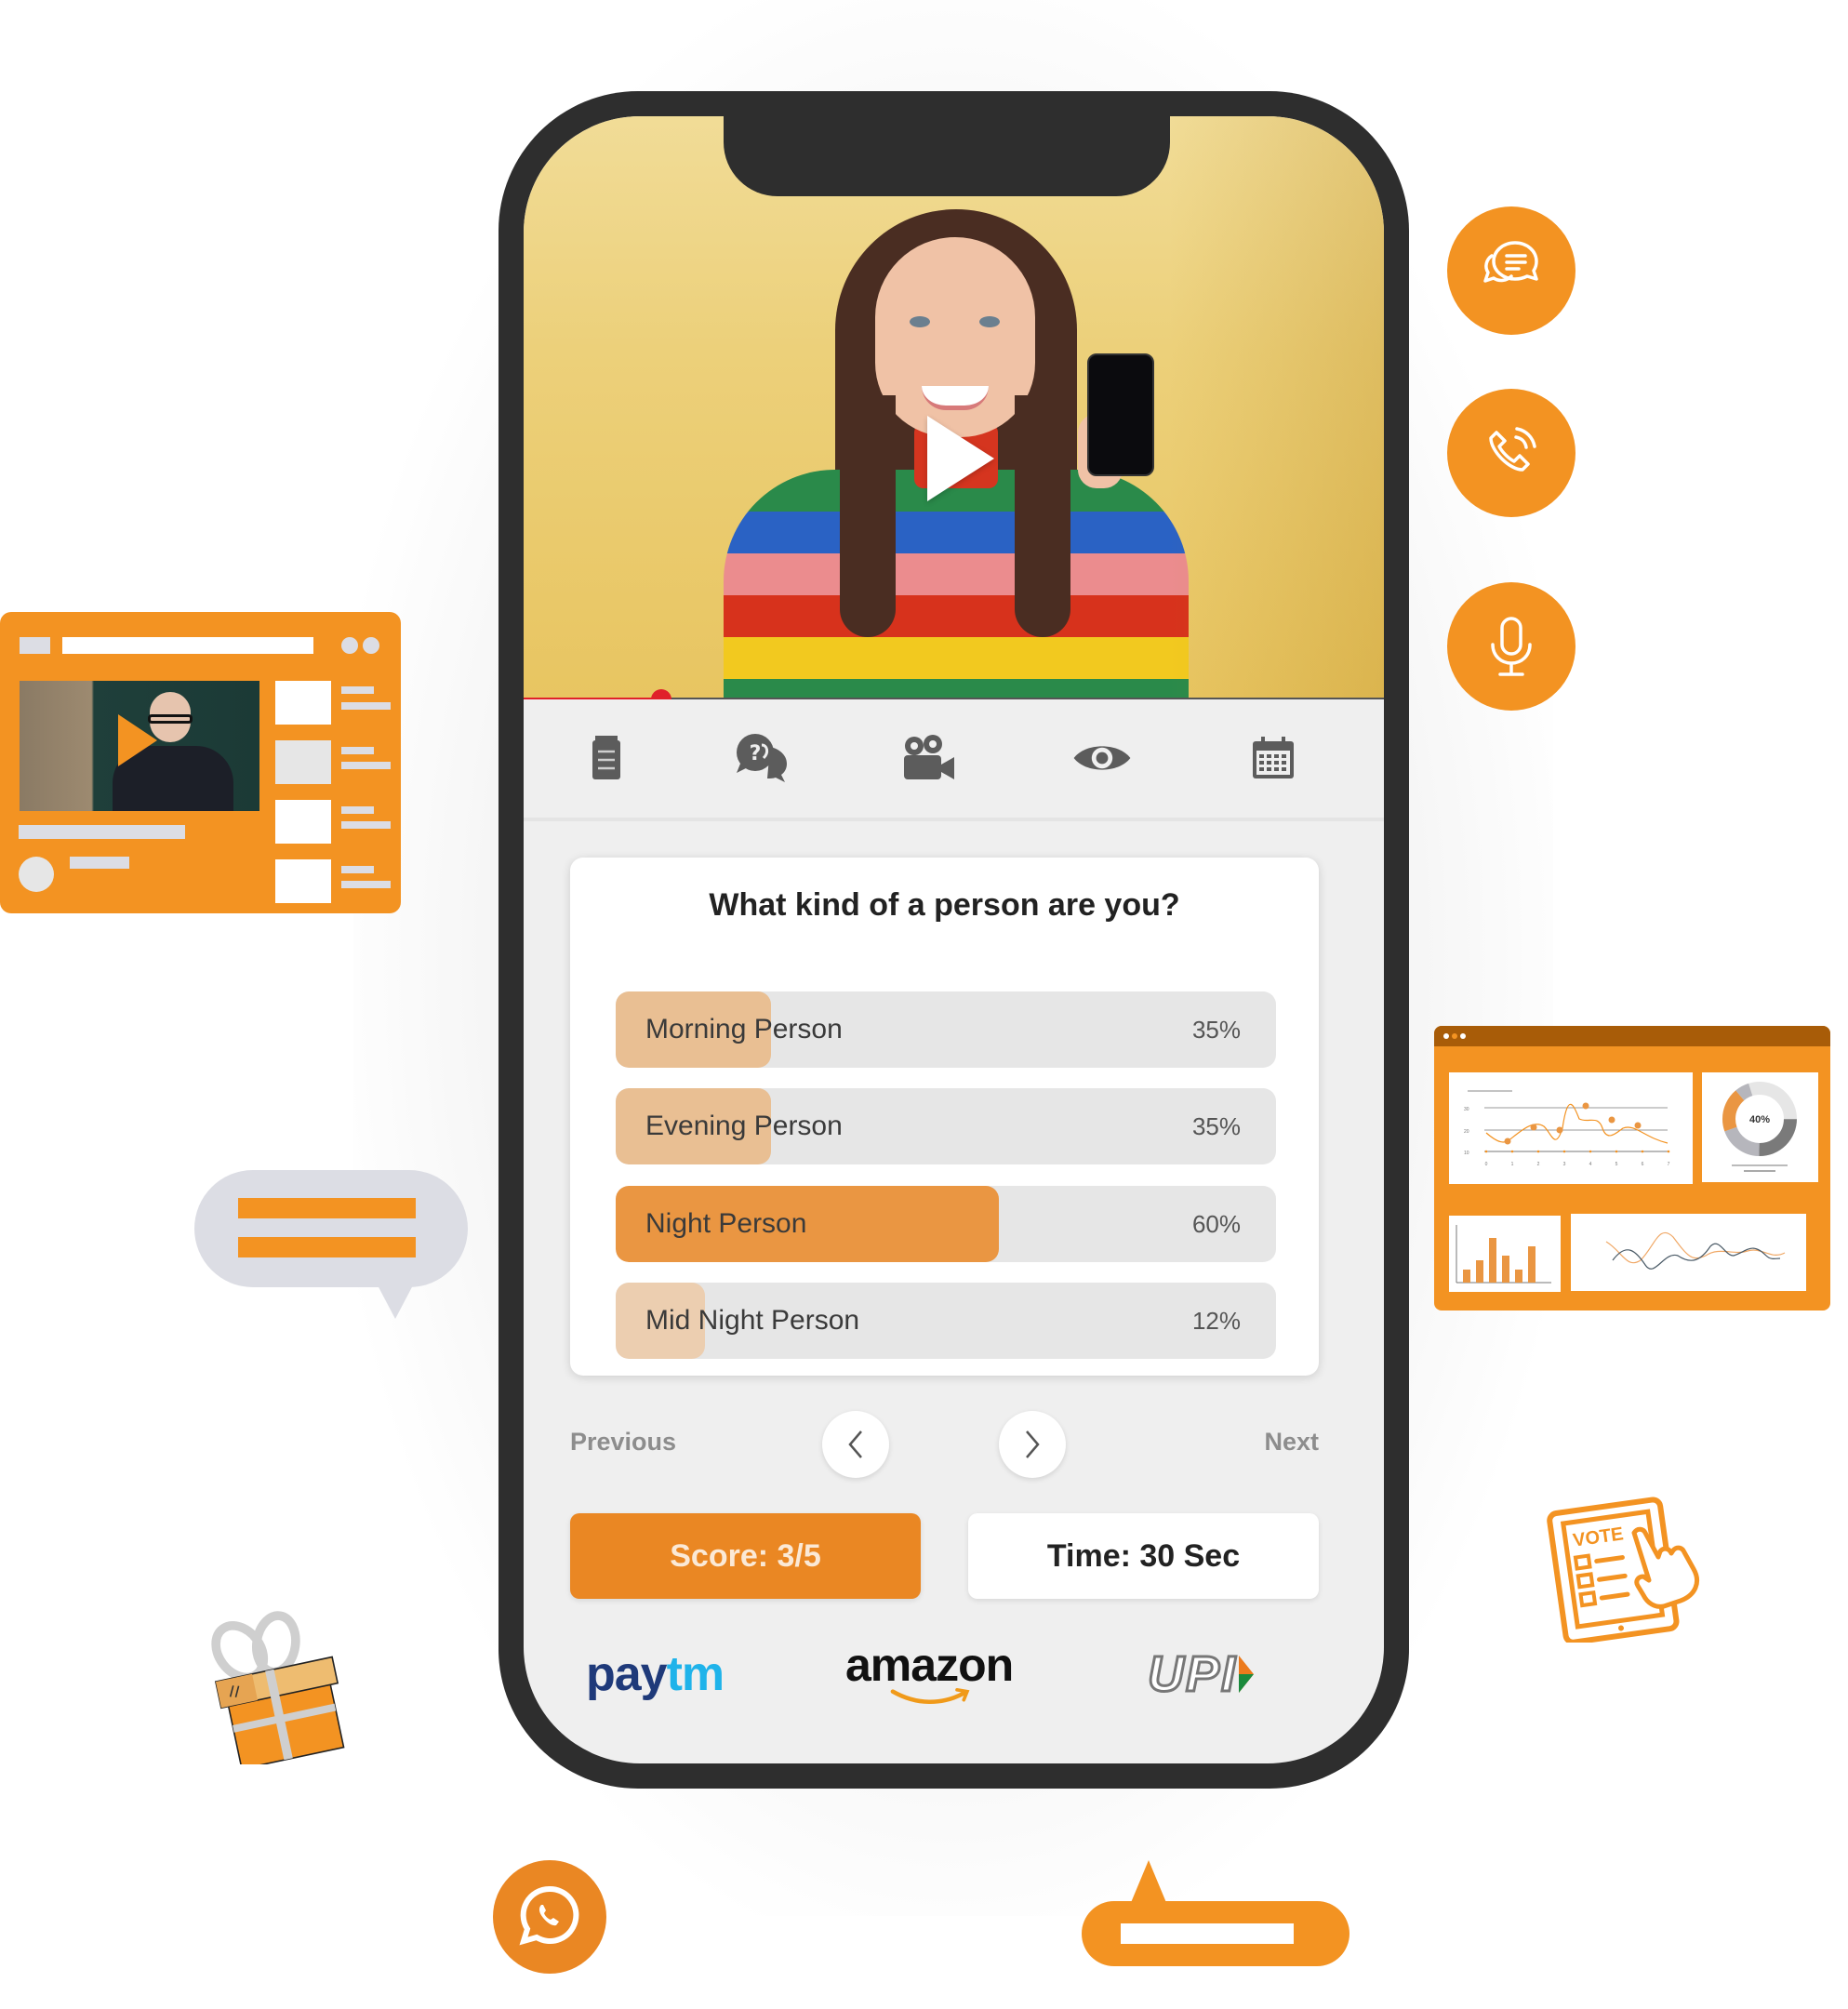  I want to click on video-shade, so click(954, 407).